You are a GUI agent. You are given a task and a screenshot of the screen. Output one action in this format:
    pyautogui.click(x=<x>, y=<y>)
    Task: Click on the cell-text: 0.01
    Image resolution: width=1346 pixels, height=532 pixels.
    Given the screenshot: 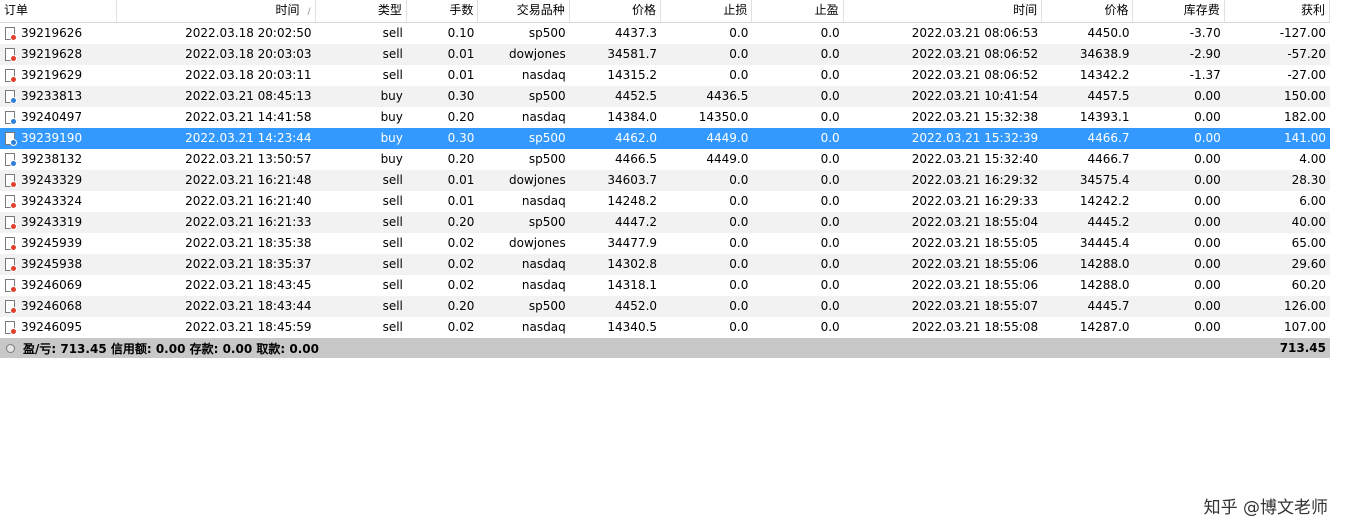 What is the action you would take?
    pyautogui.click(x=461, y=54)
    